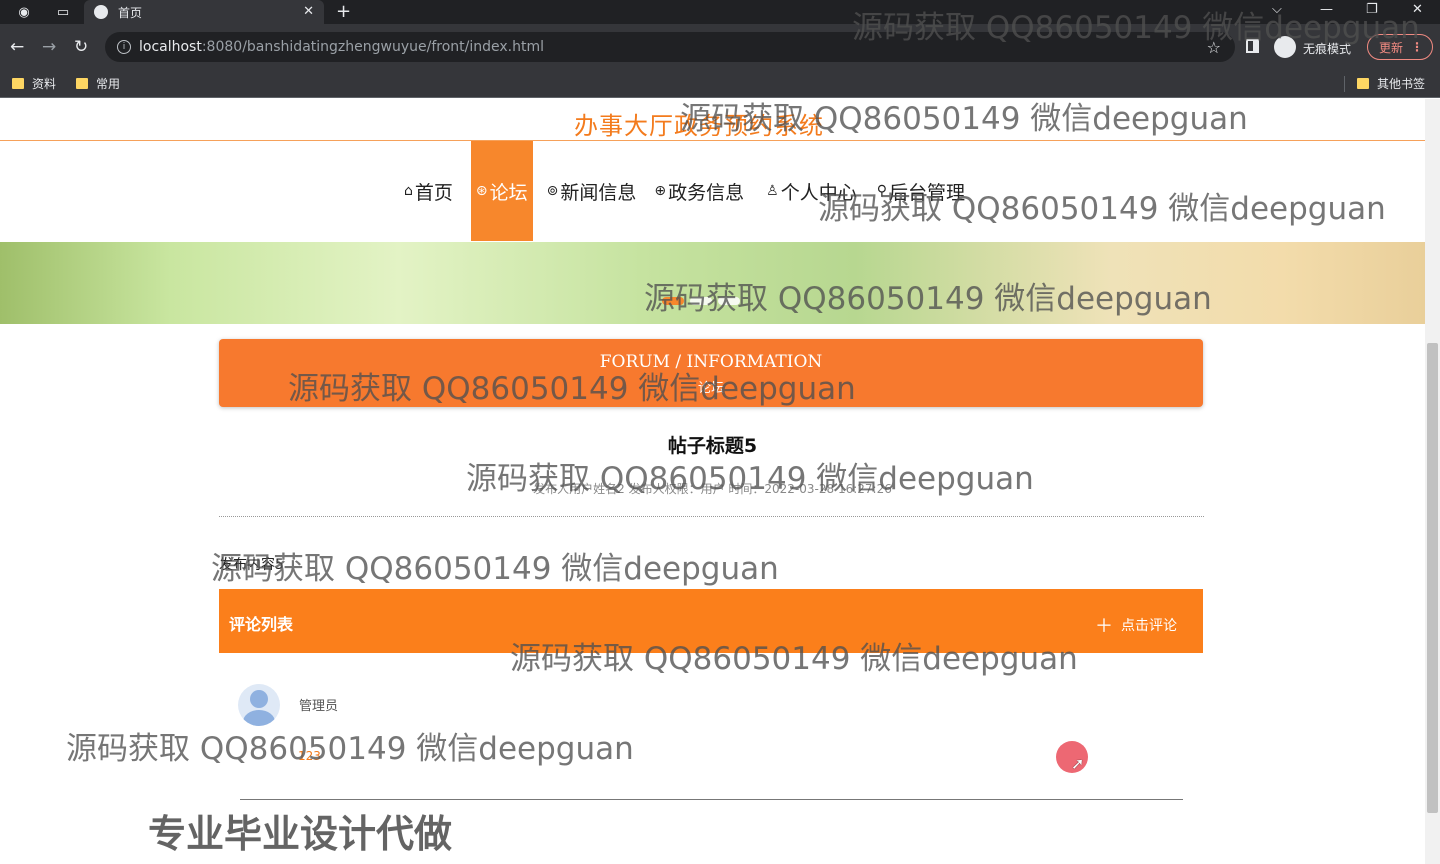  I want to click on nav-label: 政务信息, so click(706, 192).